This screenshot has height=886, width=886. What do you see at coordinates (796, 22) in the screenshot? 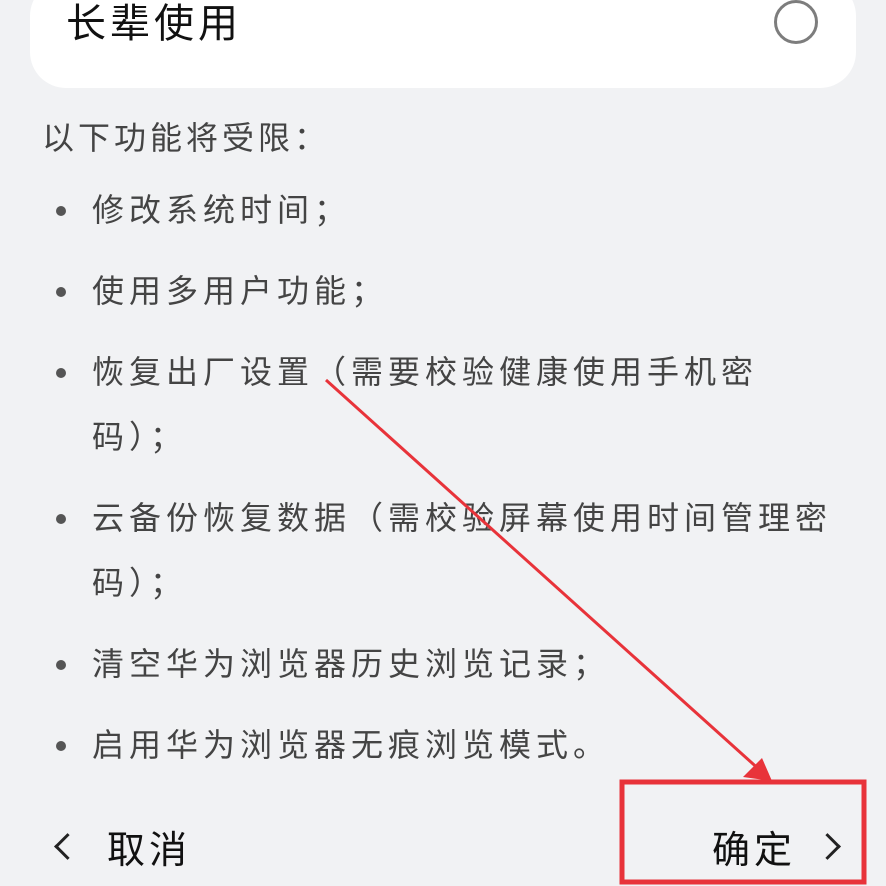
I see `radio-unchecked-icon` at bounding box center [796, 22].